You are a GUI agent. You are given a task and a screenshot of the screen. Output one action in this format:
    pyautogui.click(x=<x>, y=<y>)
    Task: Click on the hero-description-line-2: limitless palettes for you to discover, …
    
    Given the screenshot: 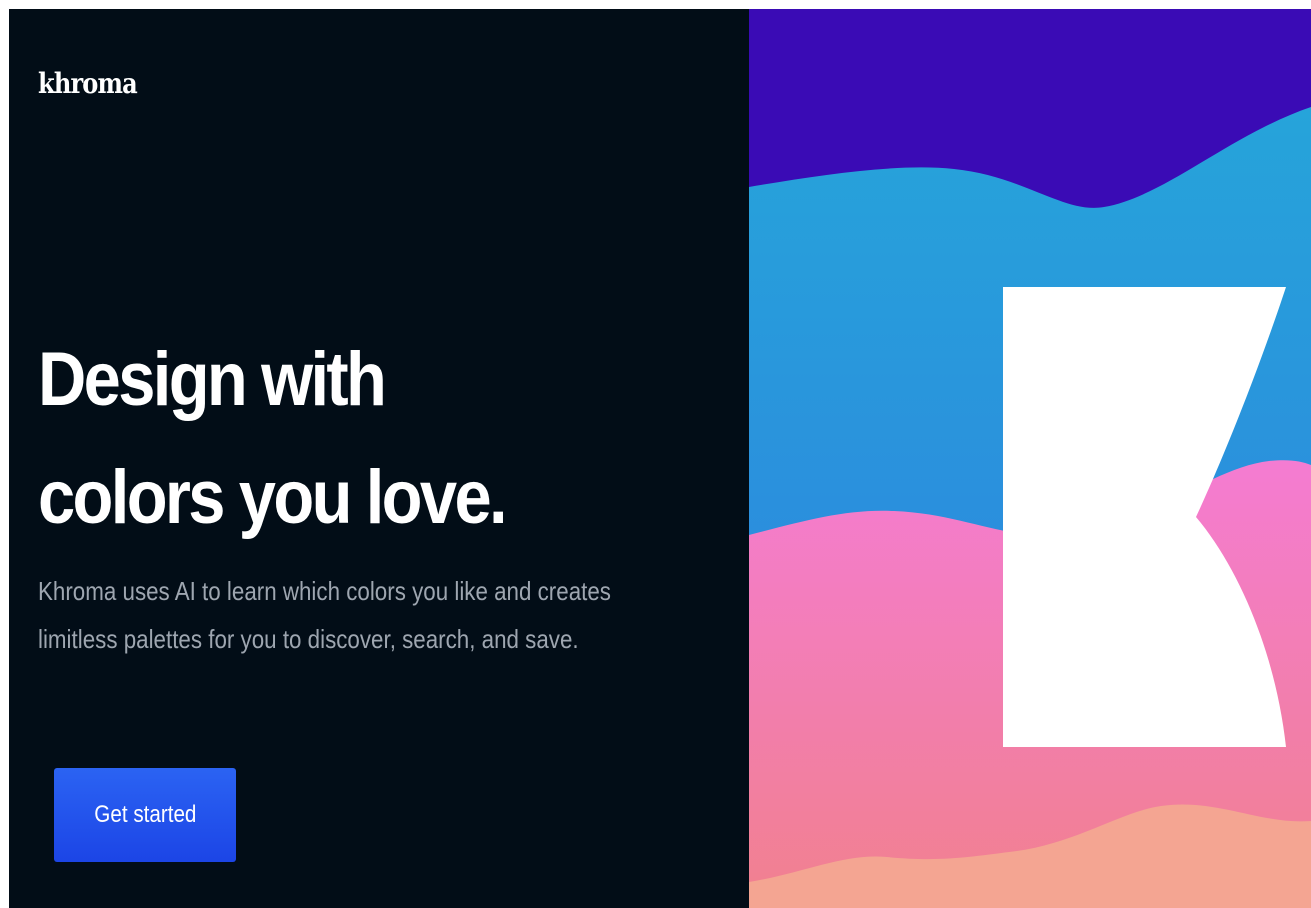 What is the action you would take?
    pyautogui.click(x=308, y=639)
    